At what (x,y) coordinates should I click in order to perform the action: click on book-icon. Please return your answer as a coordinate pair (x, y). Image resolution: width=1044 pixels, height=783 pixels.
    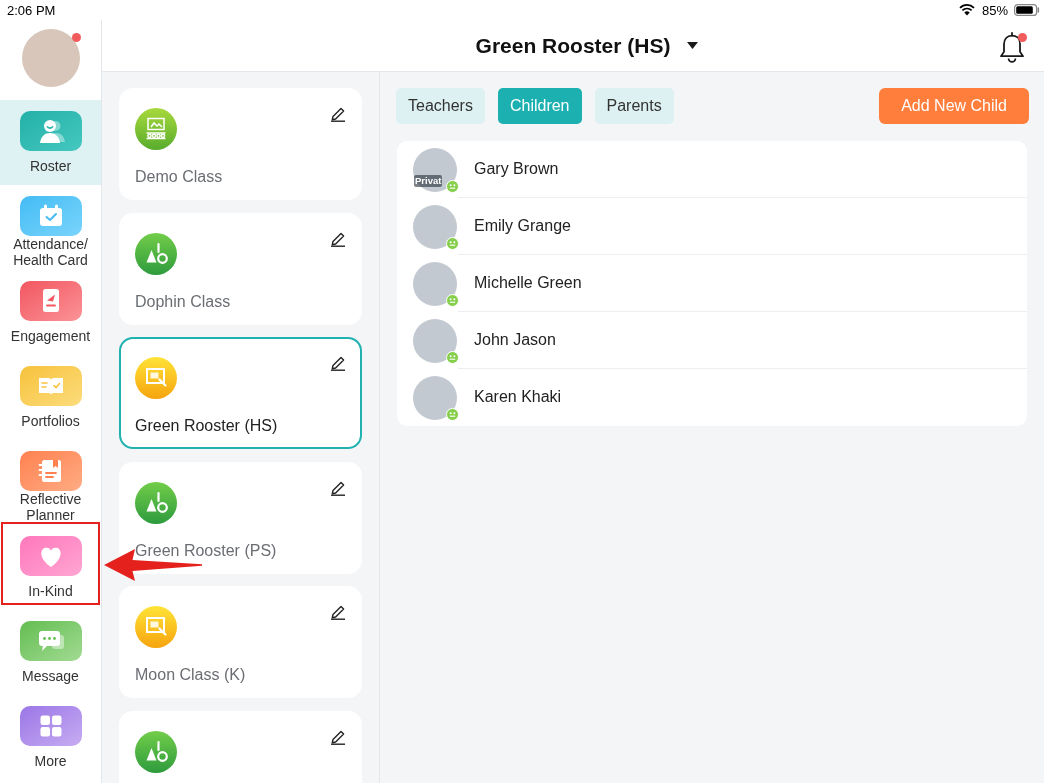
    Looking at the image, I should click on (50, 386).